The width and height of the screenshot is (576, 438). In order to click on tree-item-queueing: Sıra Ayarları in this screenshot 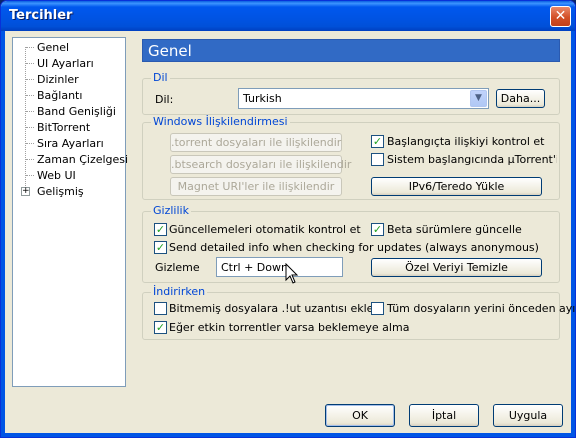, I will do `click(70, 143)`.